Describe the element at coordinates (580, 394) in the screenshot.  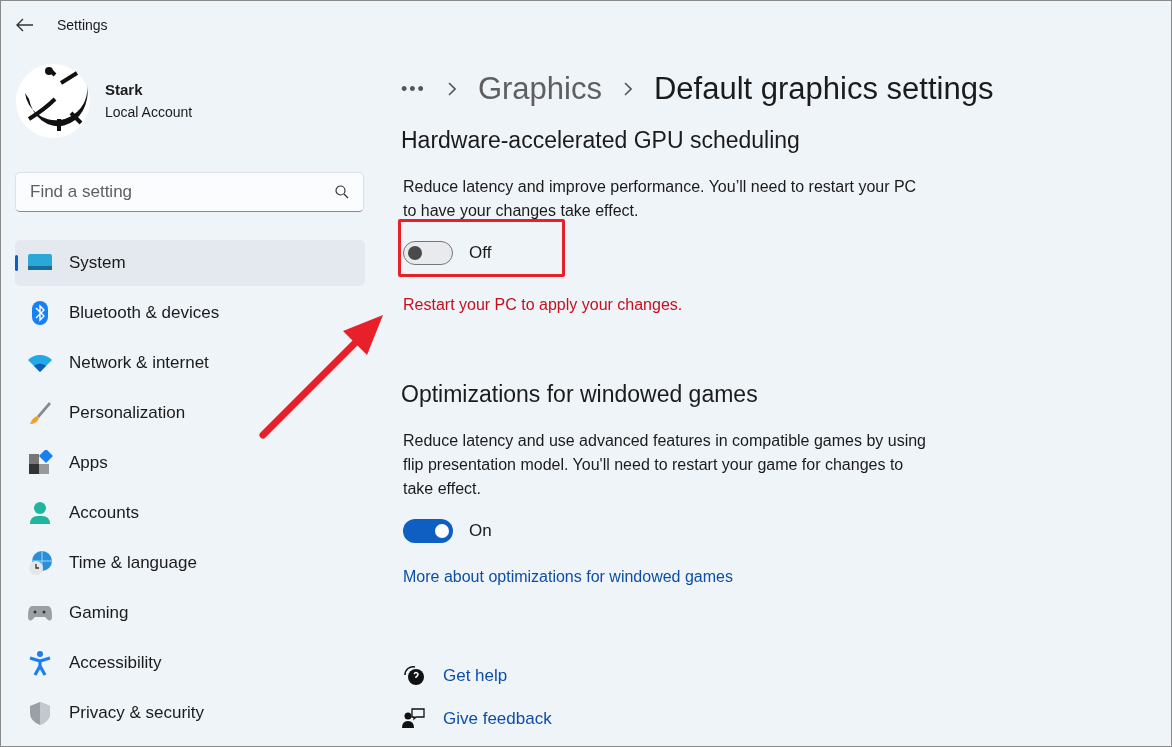
I see `section-title: Optimizations for windowed games` at that location.